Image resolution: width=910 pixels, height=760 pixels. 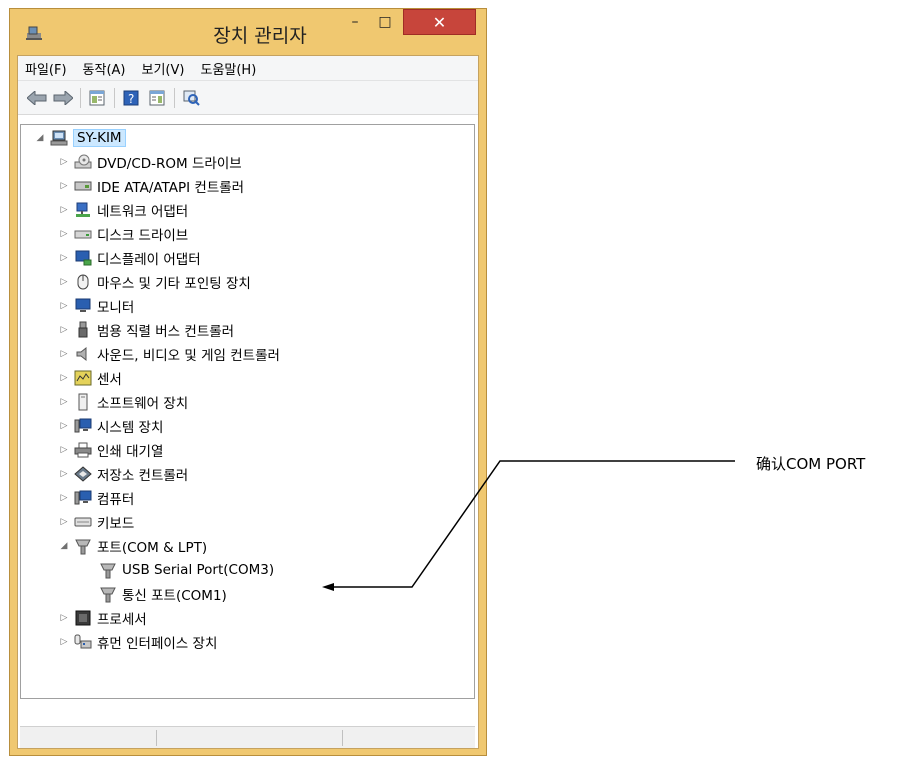 What do you see at coordinates (811, 464) in the screenshot?
I see `annotation-label: 确认COM PORT` at bounding box center [811, 464].